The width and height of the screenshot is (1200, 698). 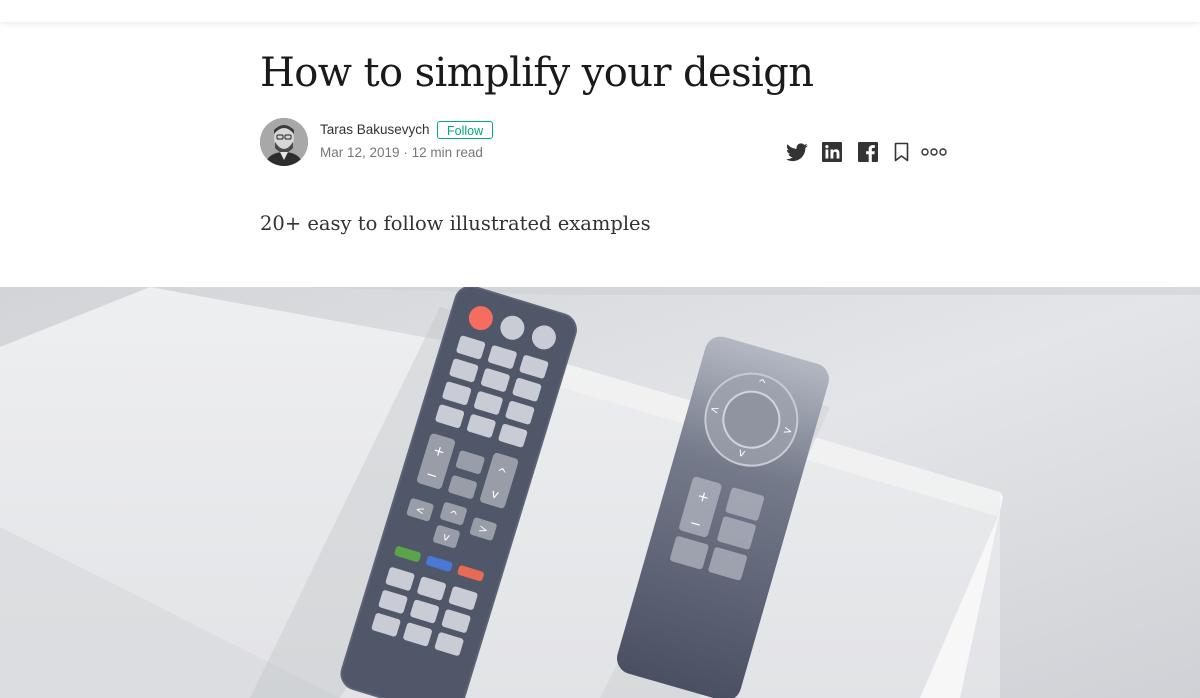 What do you see at coordinates (360, 152) in the screenshot?
I see `publish-date: Mar 12, 2019` at bounding box center [360, 152].